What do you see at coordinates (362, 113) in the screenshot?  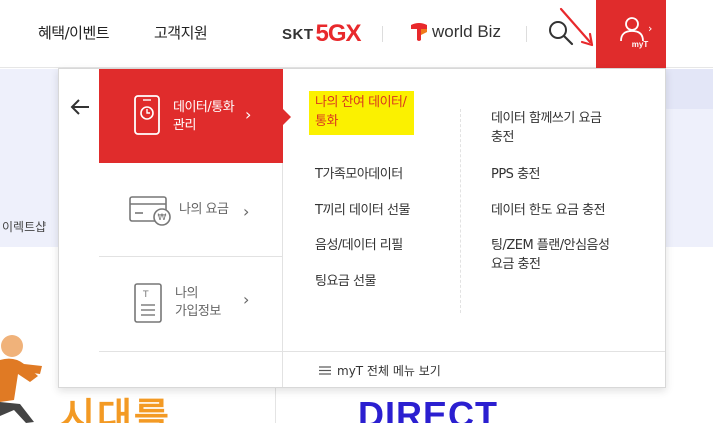 I see `submenu-remaining-data: 나의 잔여 데이터/ 통화` at bounding box center [362, 113].